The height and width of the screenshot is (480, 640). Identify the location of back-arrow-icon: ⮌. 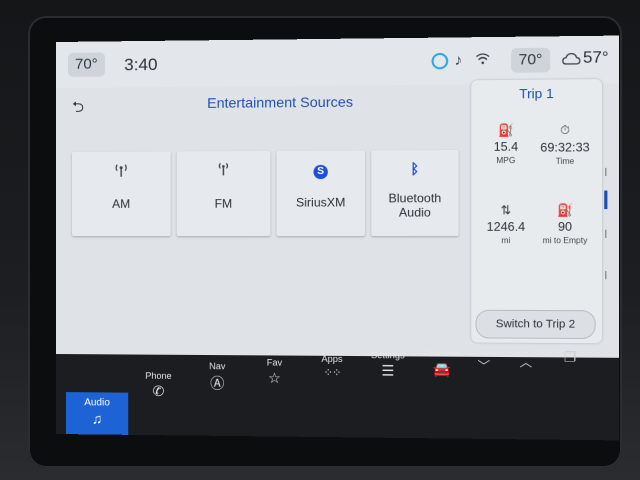
(78, 109).